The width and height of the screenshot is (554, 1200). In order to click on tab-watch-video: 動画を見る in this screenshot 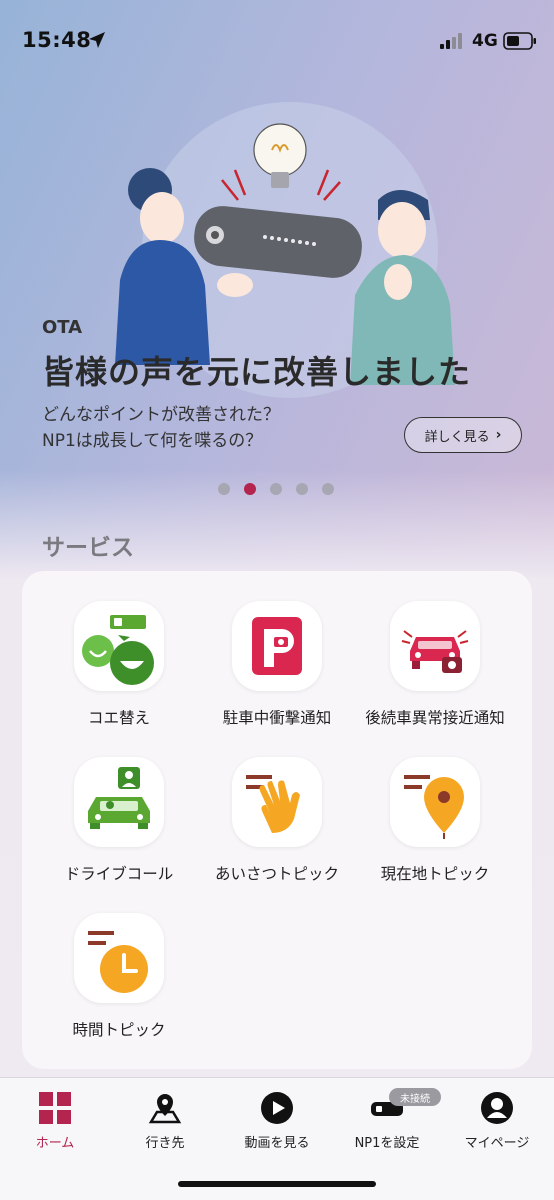, I will do `click(277, 1120)`.